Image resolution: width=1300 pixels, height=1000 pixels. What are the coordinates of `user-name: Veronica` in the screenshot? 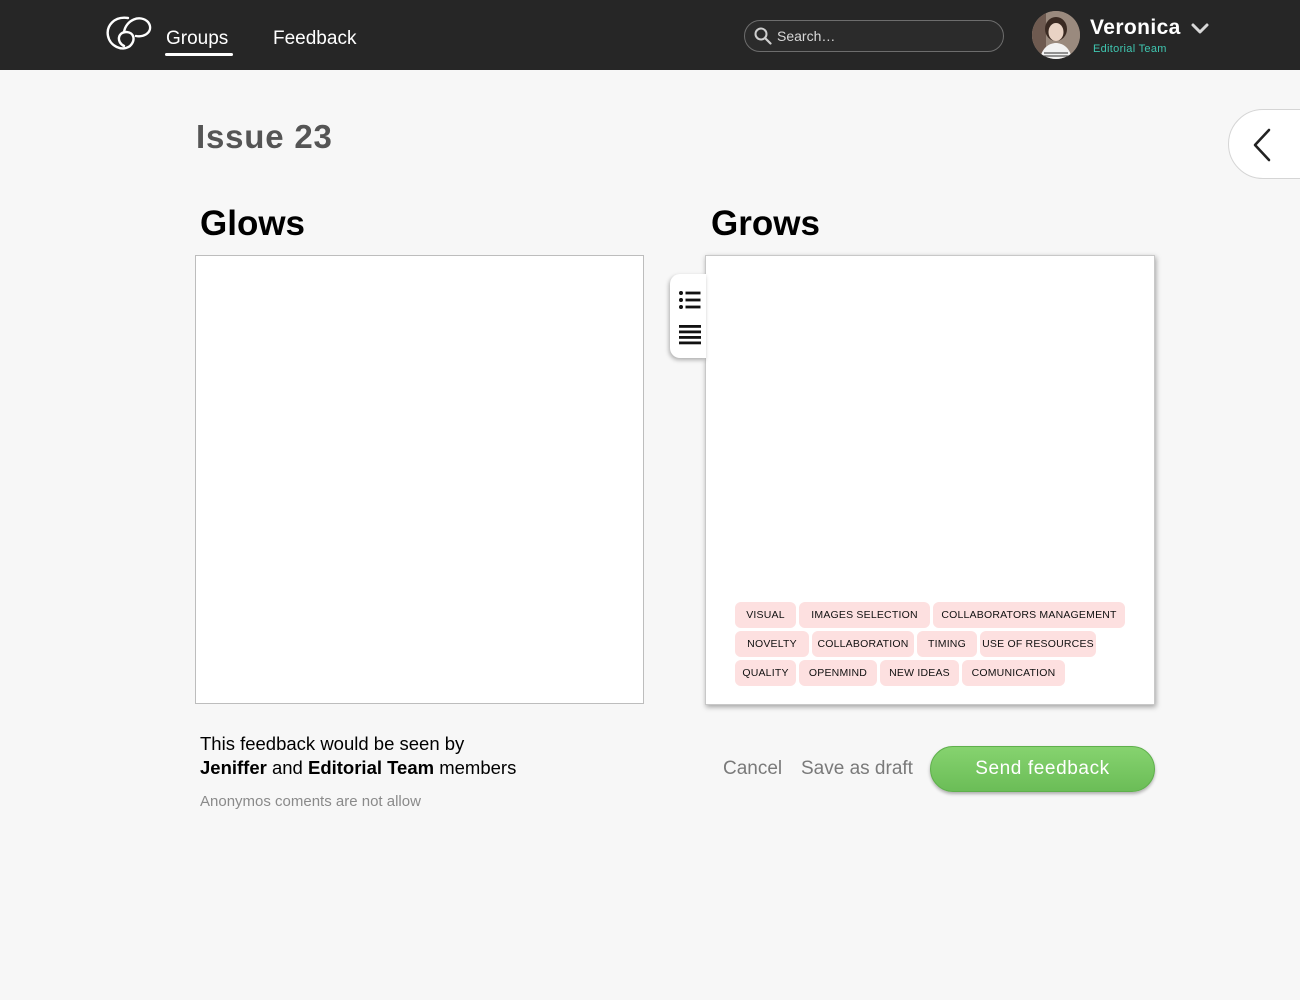 It's located at (1135, 28).